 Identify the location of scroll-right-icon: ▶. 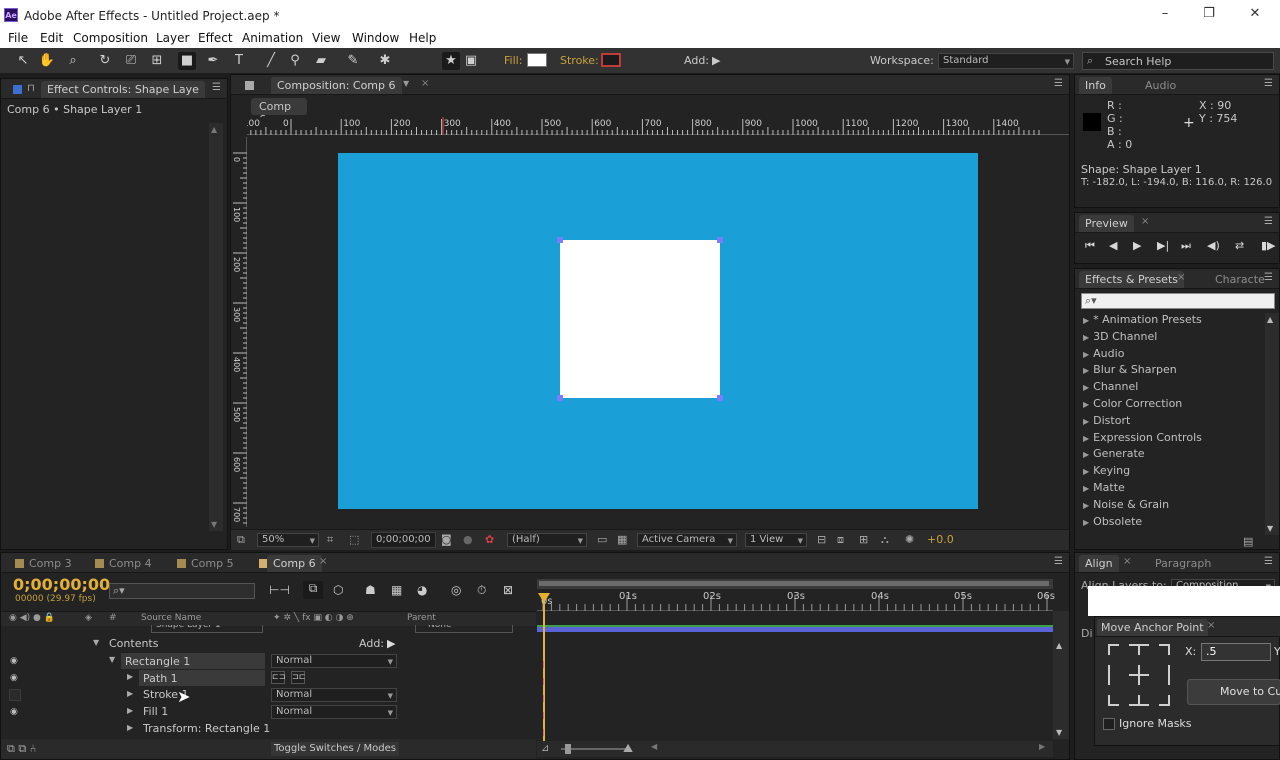
(1042, 746).